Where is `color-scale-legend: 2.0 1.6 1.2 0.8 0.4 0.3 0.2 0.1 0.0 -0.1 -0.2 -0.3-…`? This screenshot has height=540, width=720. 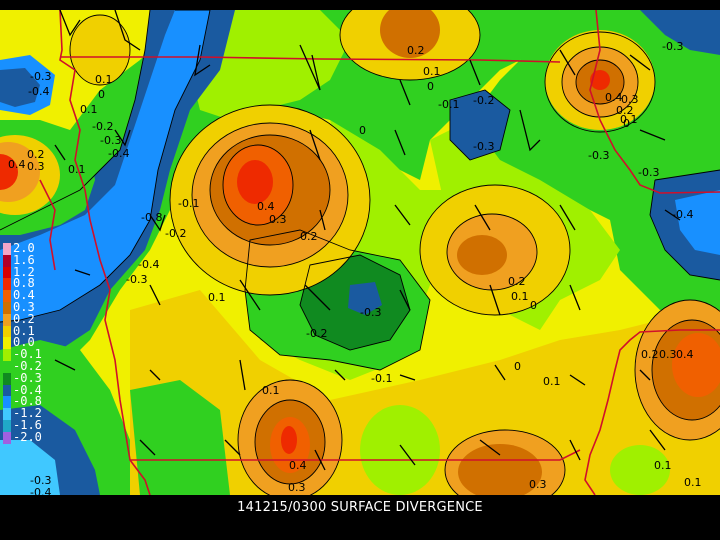
color-scale-legend: 2.0 1.6 1.2 0.8 0.4 0.3 0.2 0.1 0.0 -0.1 -0.2 -0.3-… is located at coordinates (27, 376).